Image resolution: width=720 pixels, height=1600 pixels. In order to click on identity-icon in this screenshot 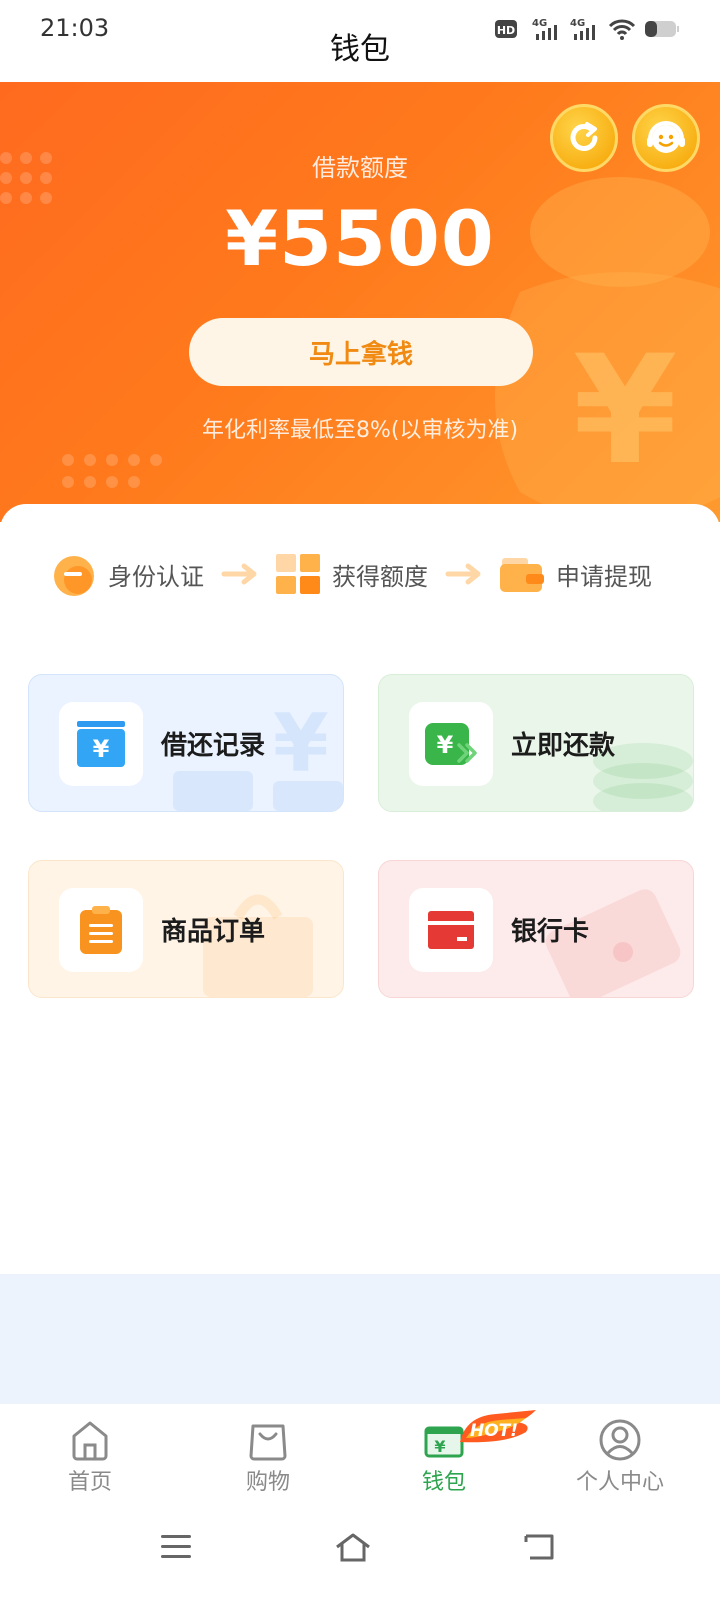, I will do `click(74, 576)`.